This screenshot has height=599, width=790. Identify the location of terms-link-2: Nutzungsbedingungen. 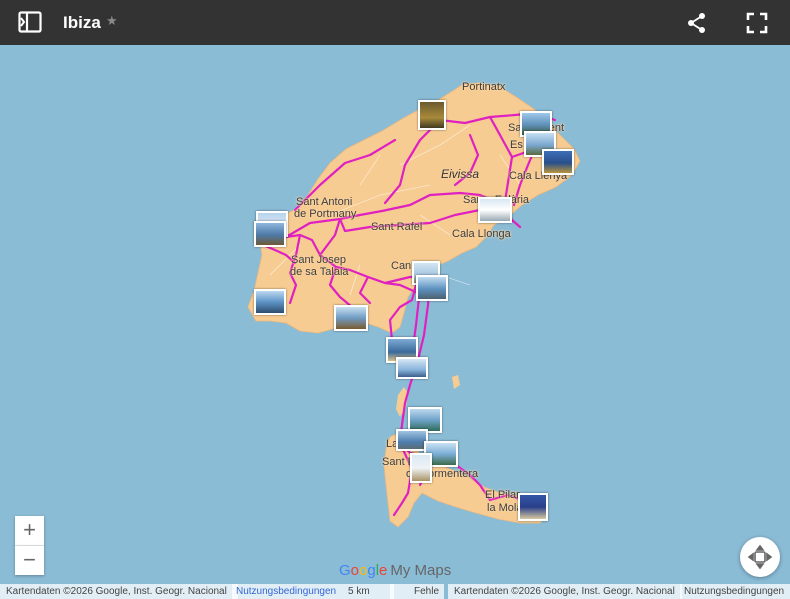
(735, 591).